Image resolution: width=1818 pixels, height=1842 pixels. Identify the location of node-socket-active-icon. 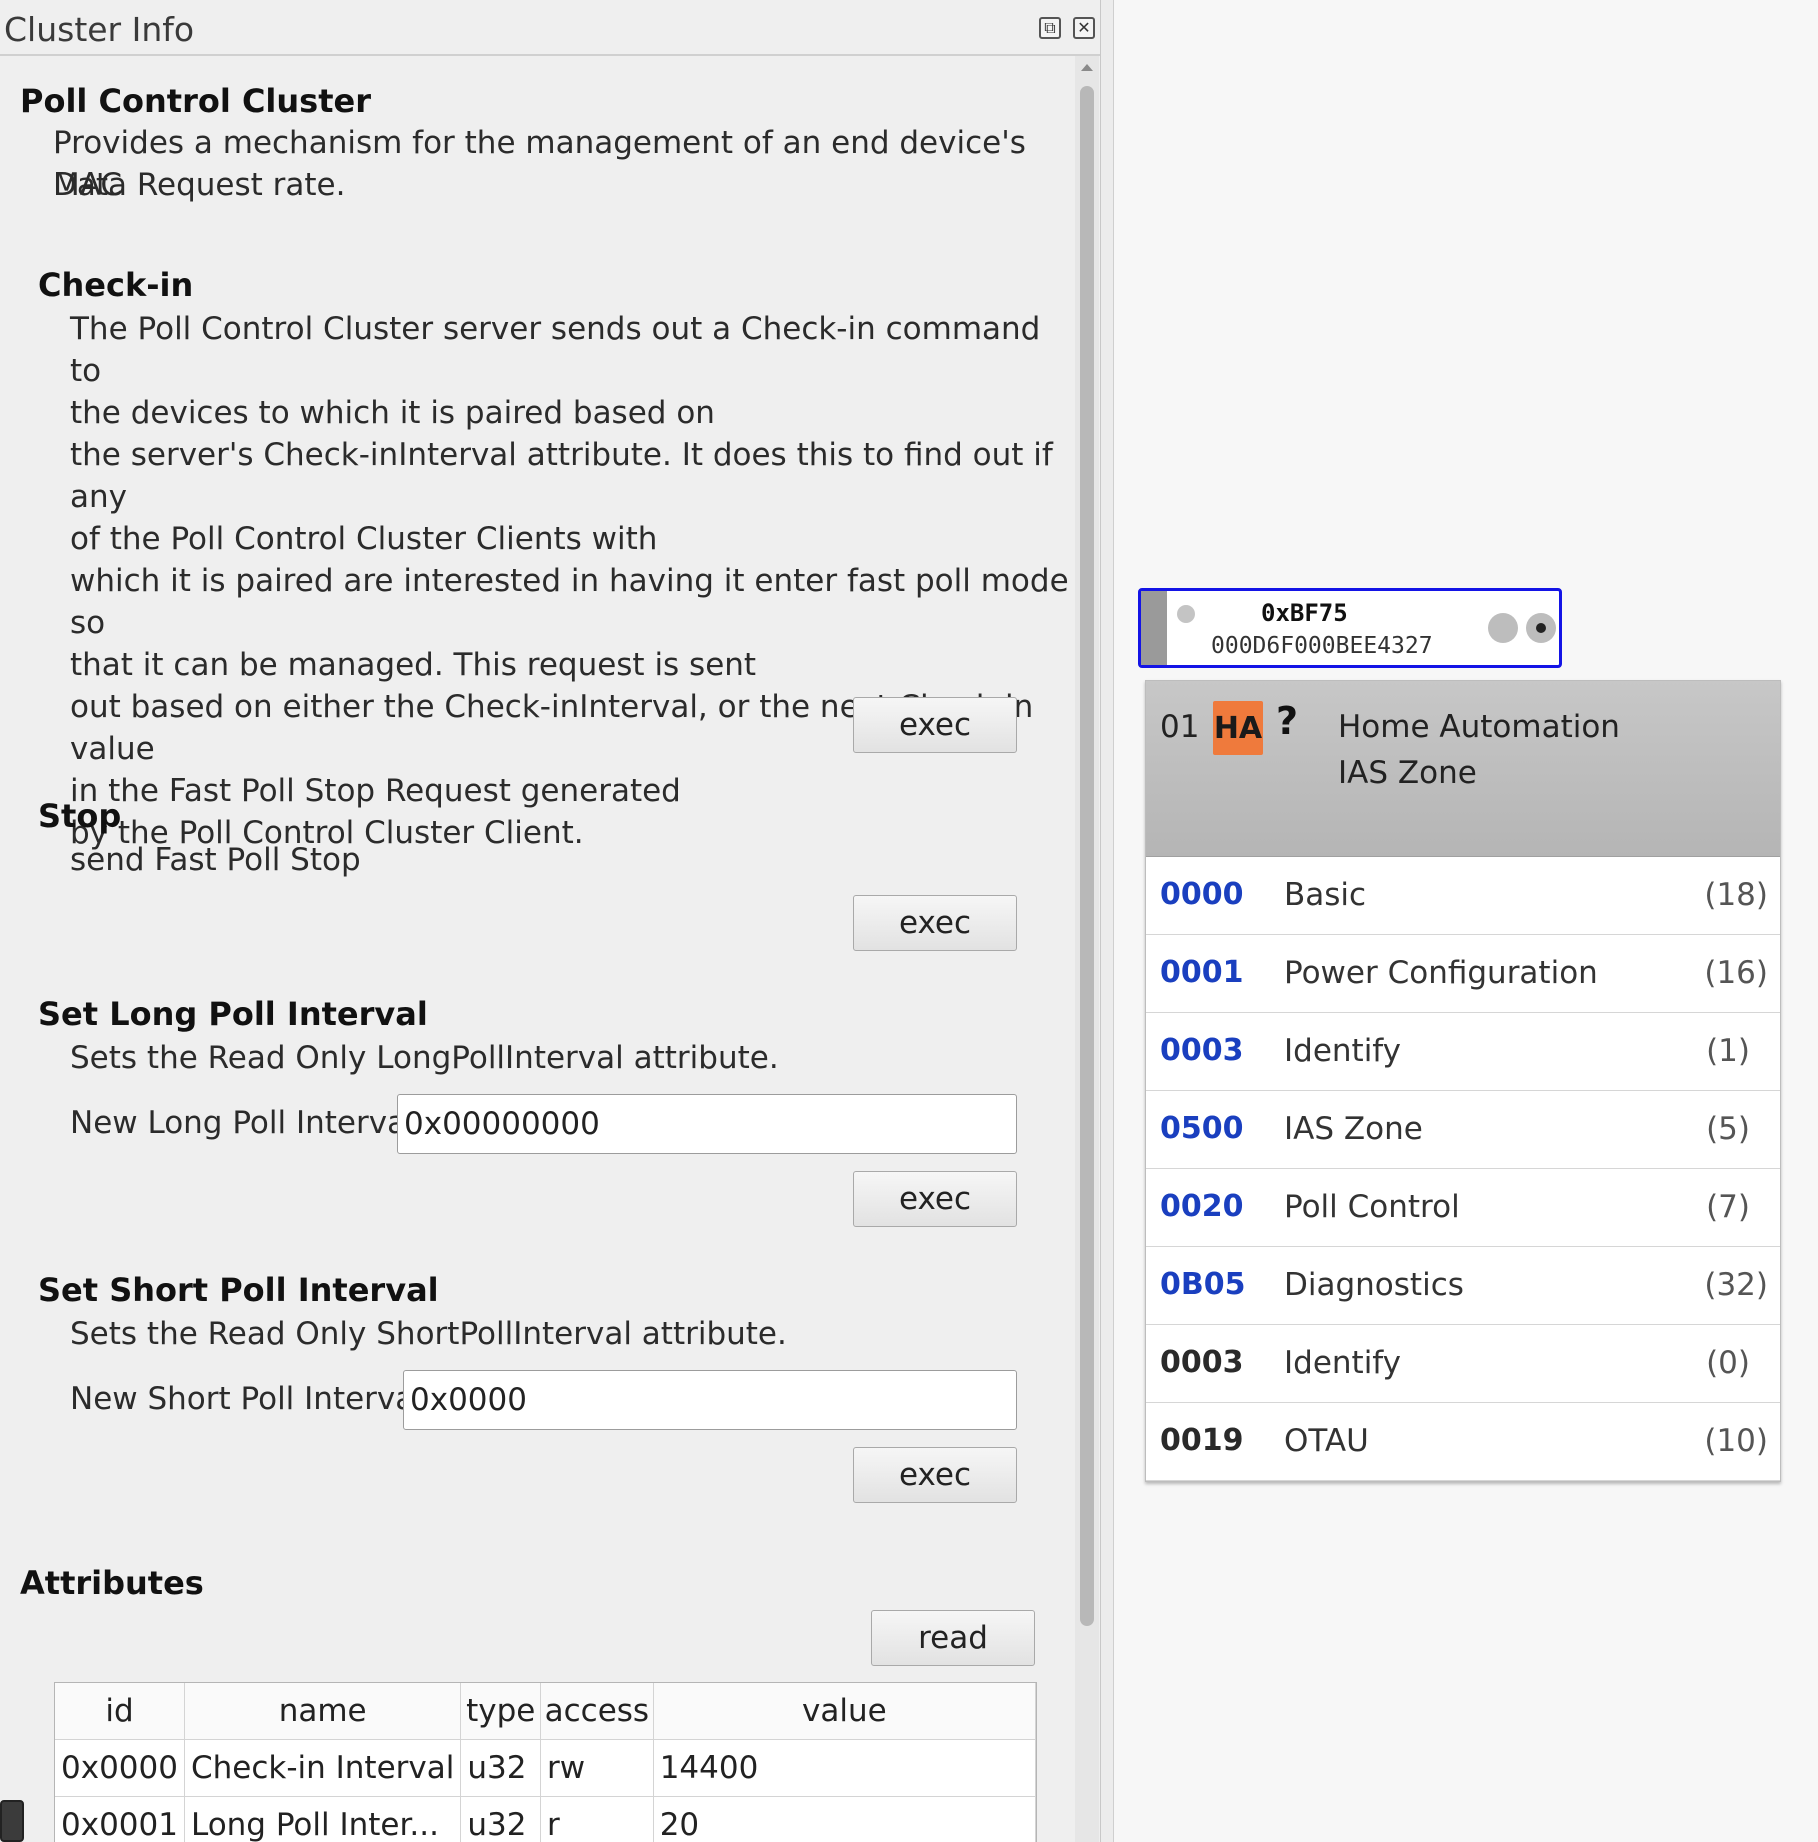
(1541, 628).